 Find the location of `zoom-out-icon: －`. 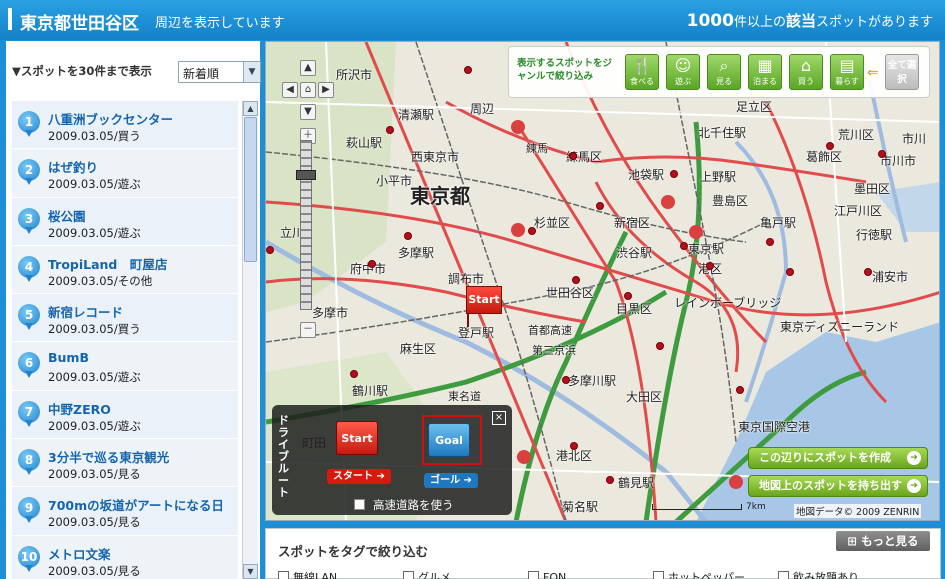

zoom-out-icon: － is located at coordinates (308, 330).